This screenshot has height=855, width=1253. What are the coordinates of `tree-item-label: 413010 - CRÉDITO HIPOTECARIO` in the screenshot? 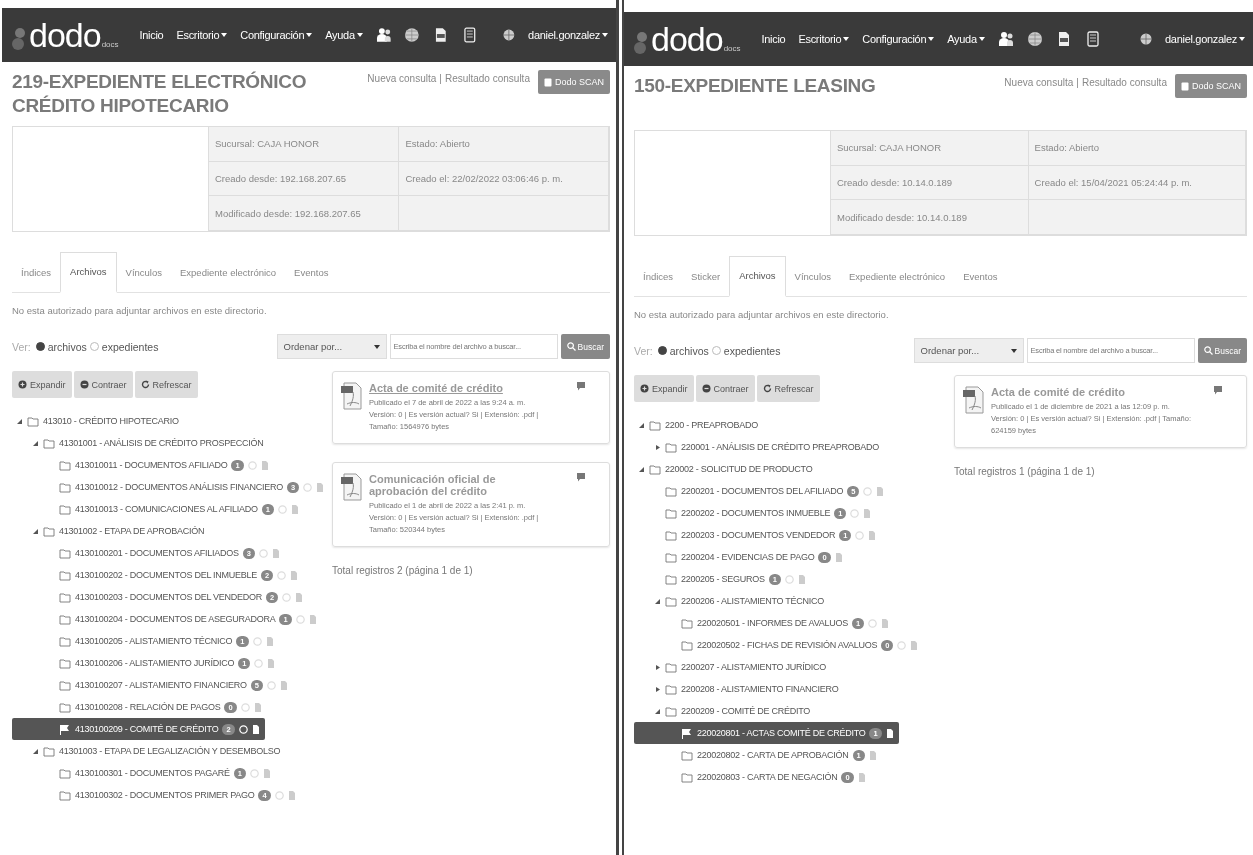 It's located at (111, 421).